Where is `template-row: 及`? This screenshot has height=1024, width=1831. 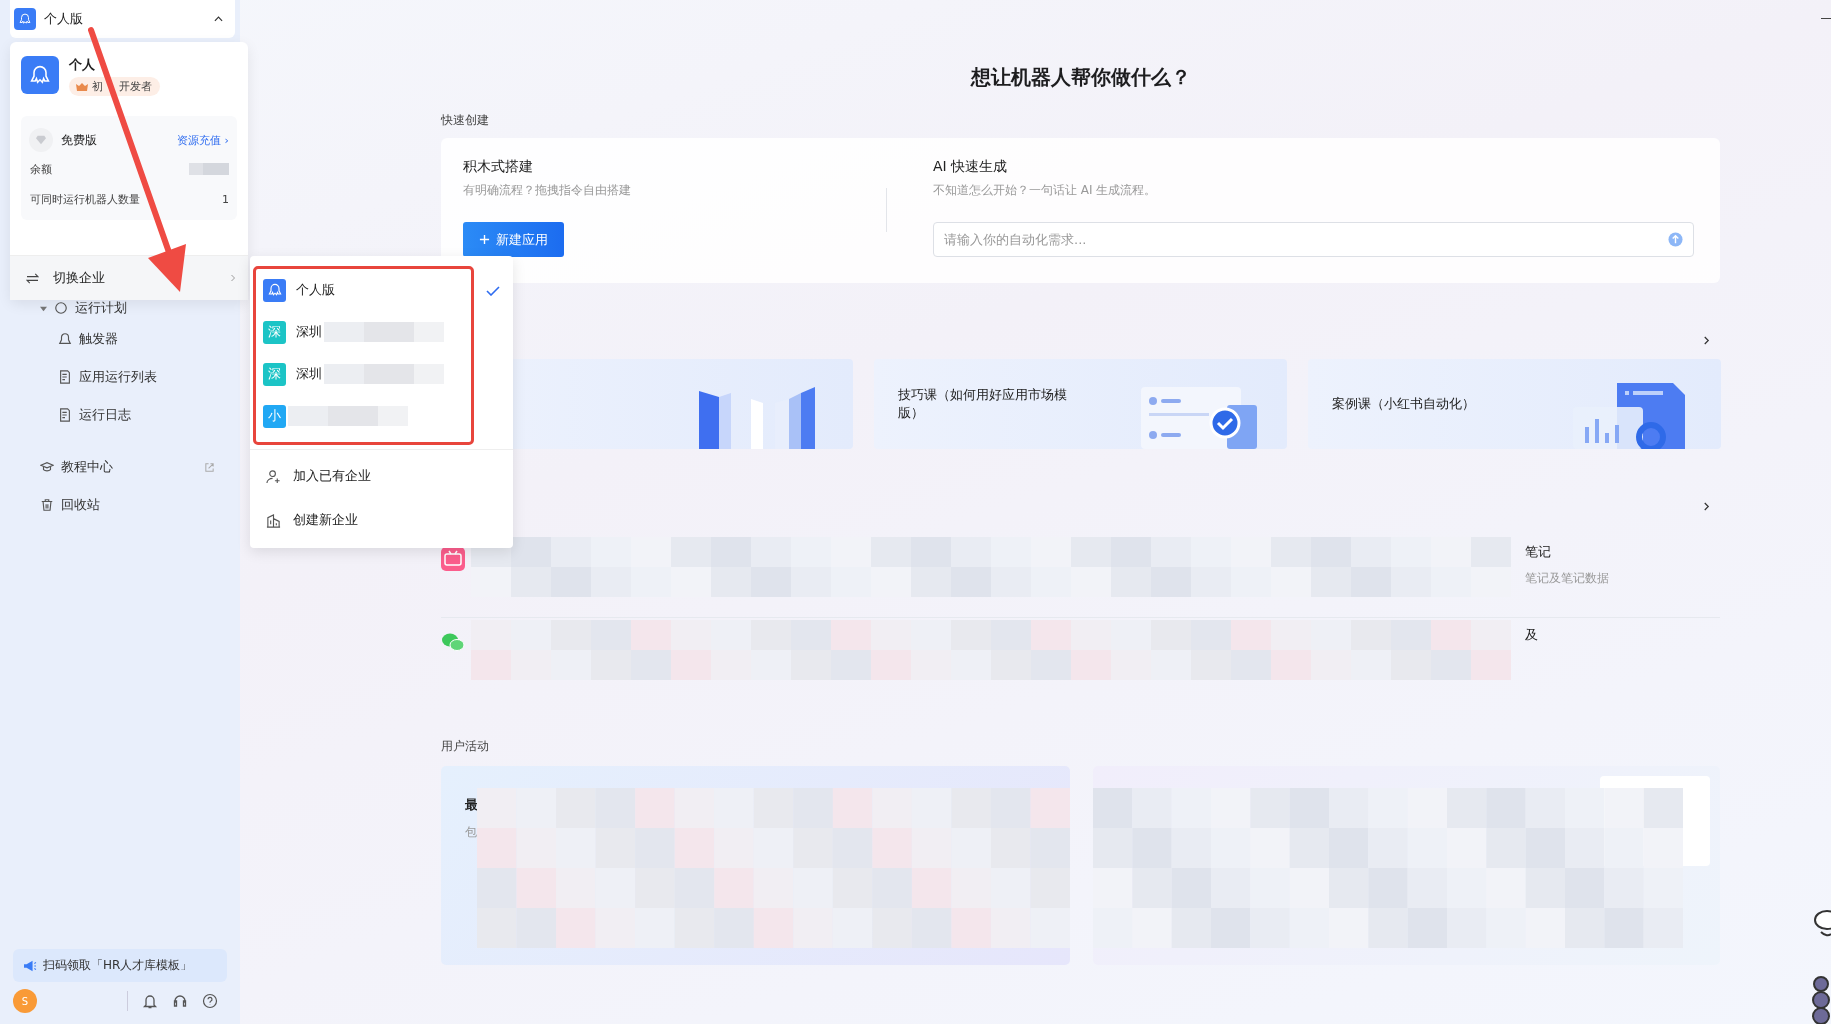 template-row: 及 is located at coordinates (1080, 659).